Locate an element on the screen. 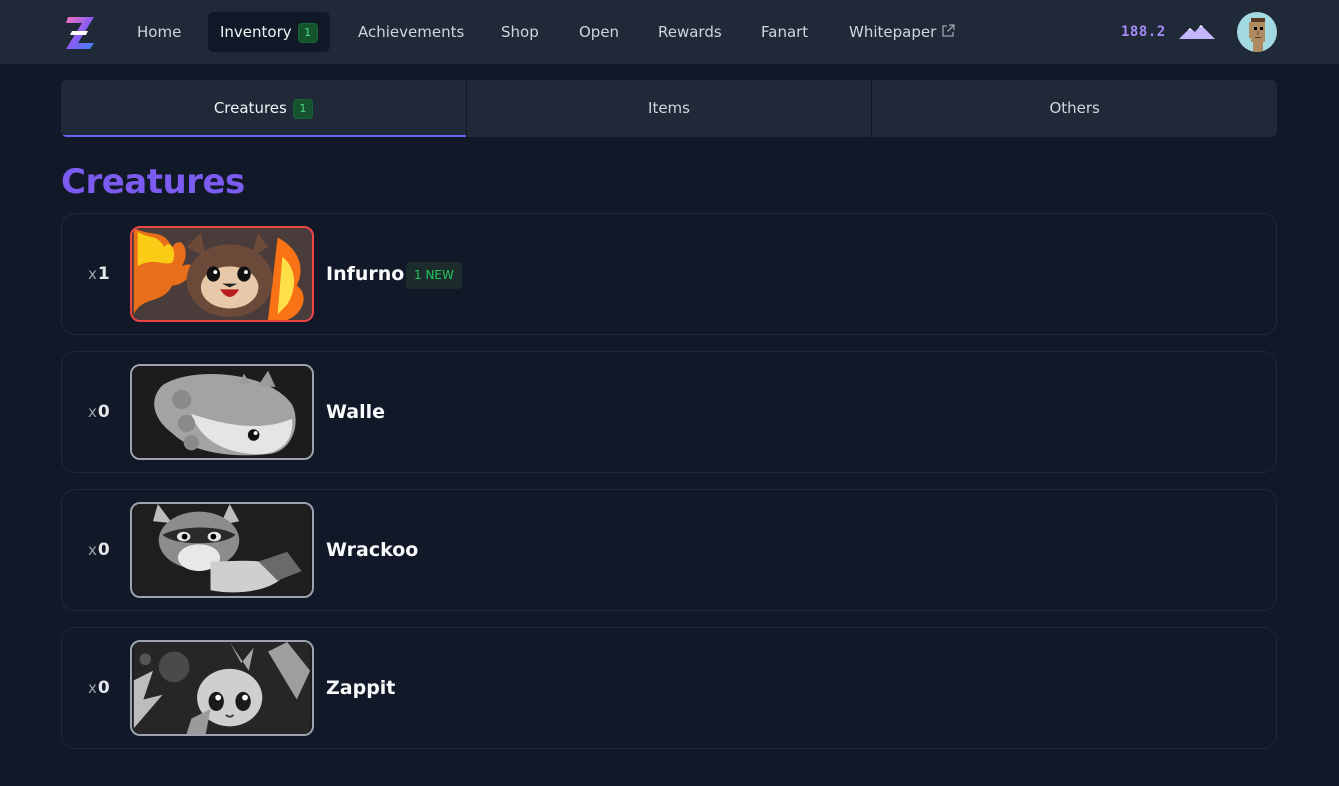 The image size is (1339, 786). nav-home: Home is located at coordinates (159, 32).